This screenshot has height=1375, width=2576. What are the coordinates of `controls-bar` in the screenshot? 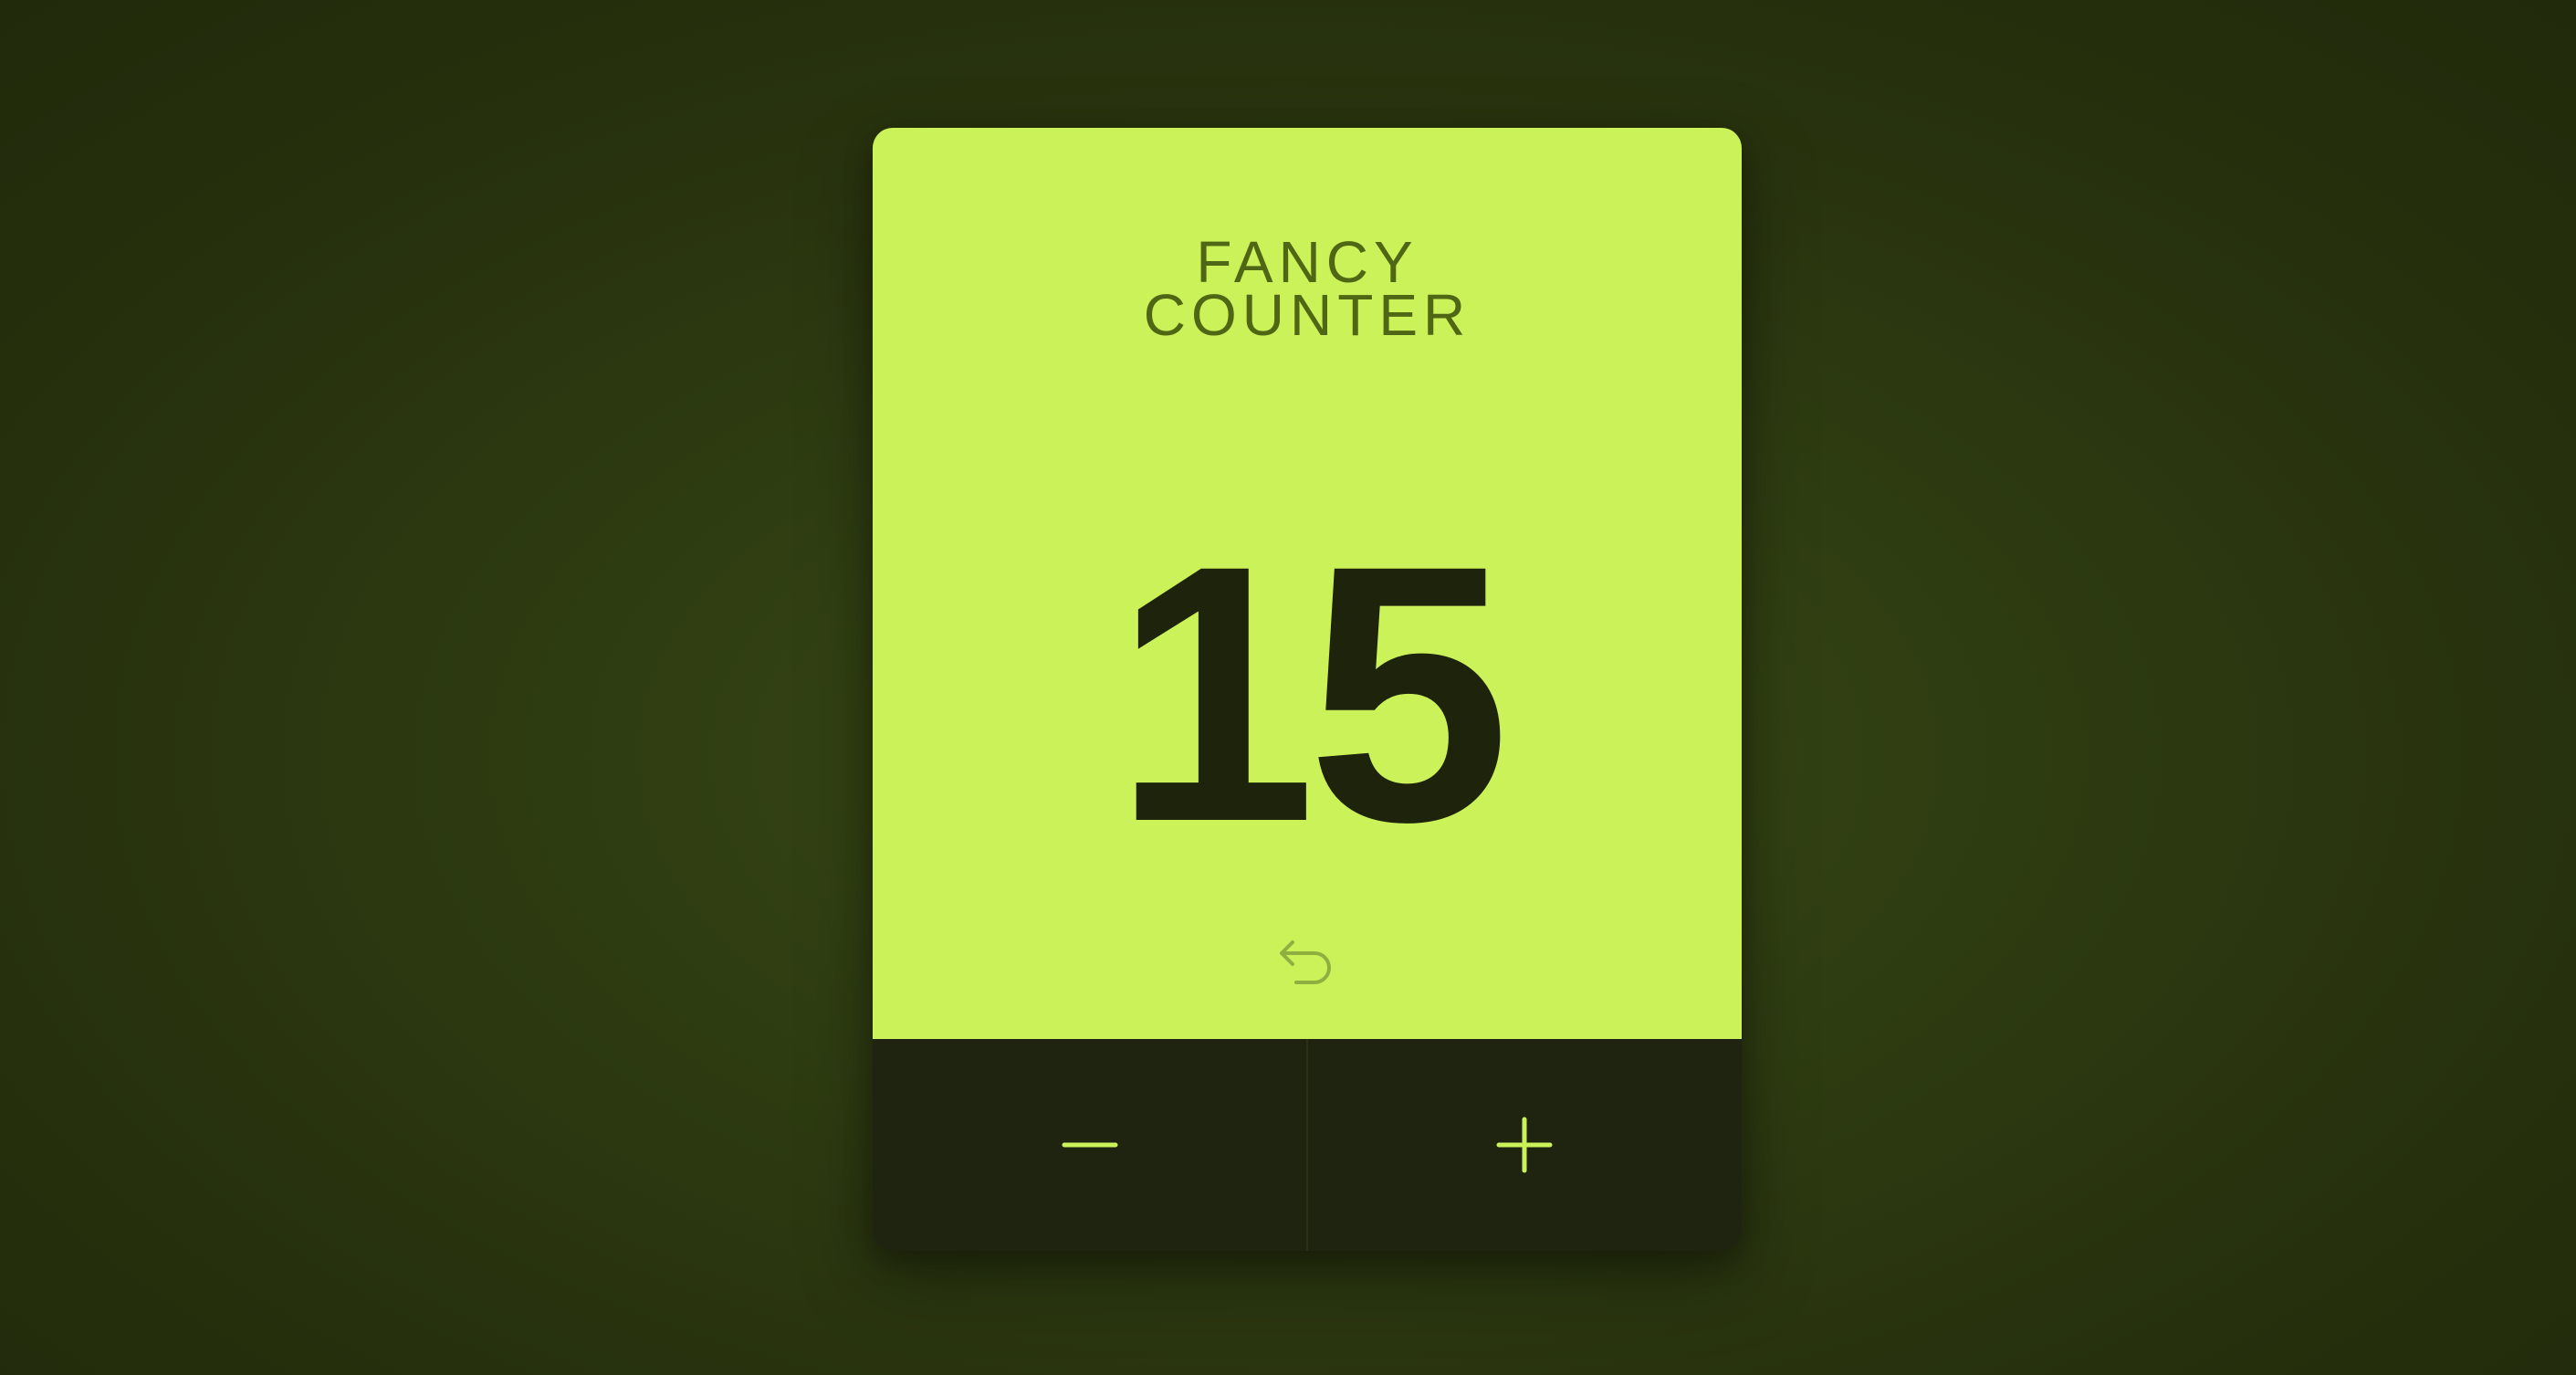 It's located at (1308, 1145).